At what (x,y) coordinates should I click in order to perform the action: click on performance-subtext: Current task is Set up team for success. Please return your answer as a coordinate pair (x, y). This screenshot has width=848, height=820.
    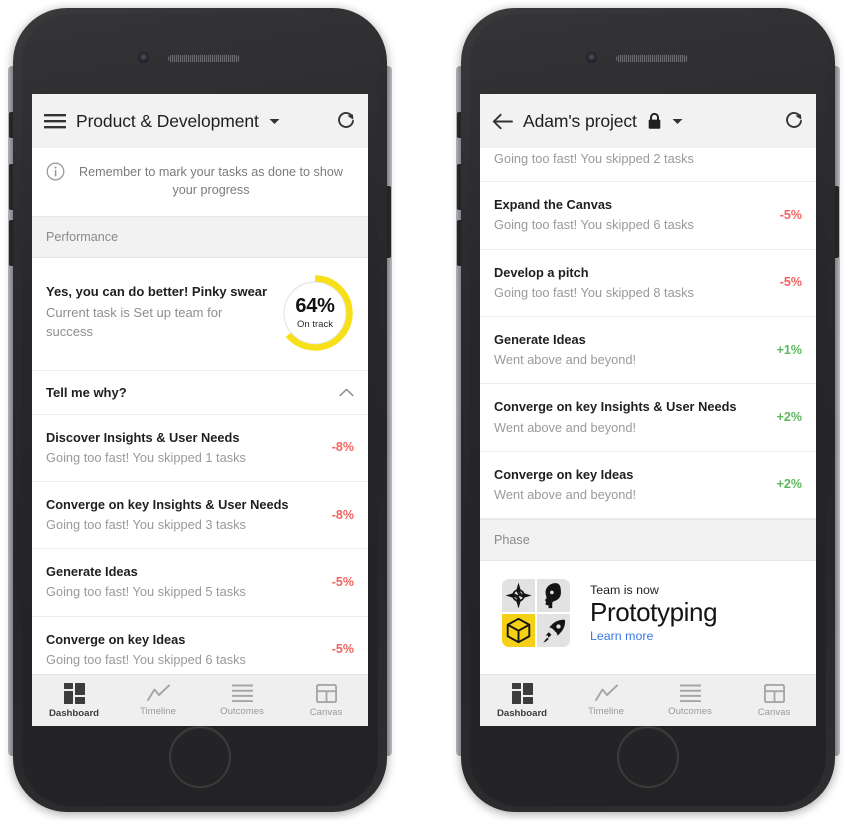
    Looking at the image, I should click on (134, 322).